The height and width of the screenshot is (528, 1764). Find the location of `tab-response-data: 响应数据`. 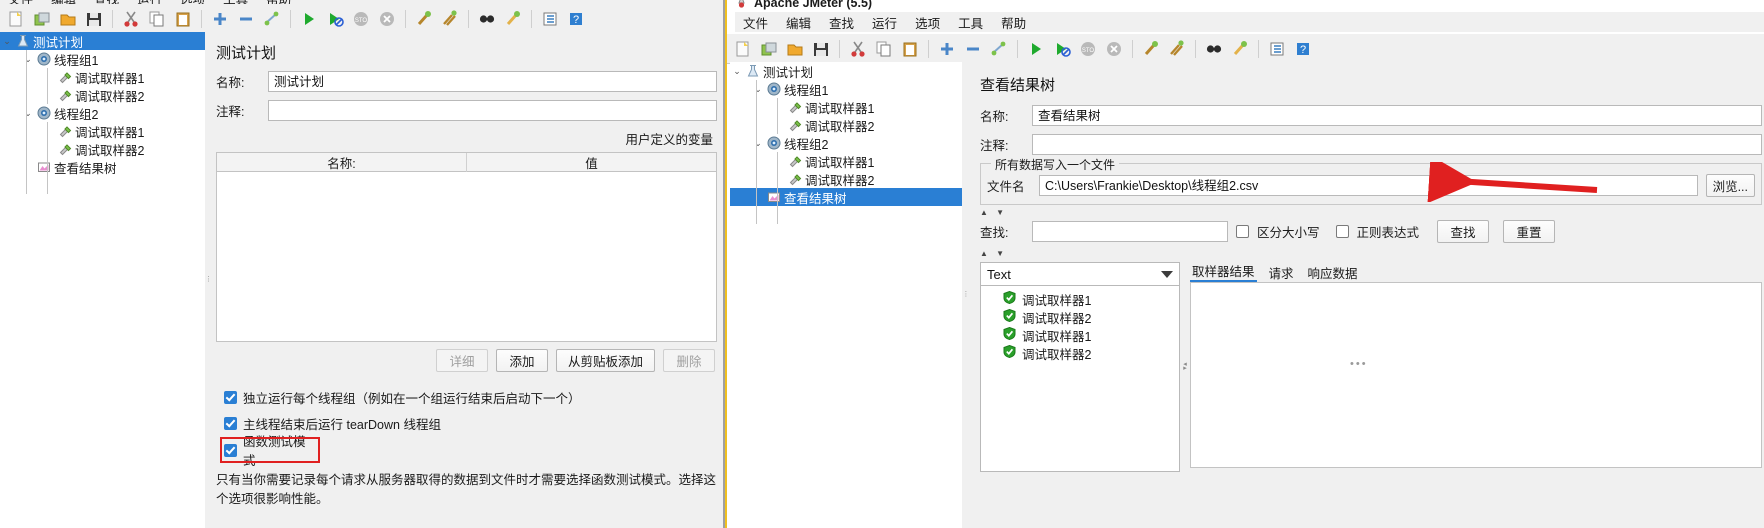

tab-response-data: 响应数据 is located at coordinates (1333, 272).